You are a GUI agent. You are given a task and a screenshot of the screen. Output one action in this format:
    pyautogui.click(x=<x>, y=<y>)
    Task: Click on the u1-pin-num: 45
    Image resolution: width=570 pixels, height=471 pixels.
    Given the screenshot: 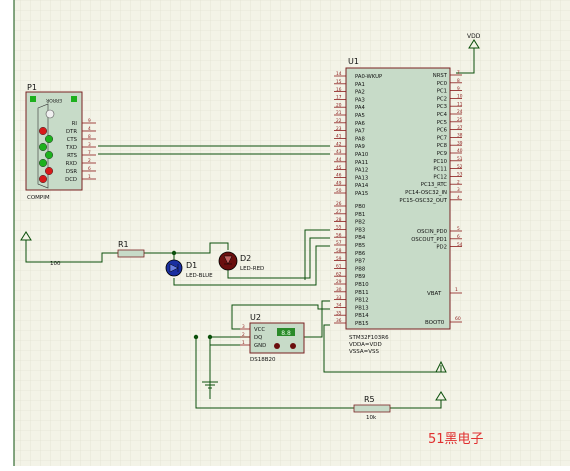 What is the action you would take?
    pyautogui.click(x=339, y=168)
    